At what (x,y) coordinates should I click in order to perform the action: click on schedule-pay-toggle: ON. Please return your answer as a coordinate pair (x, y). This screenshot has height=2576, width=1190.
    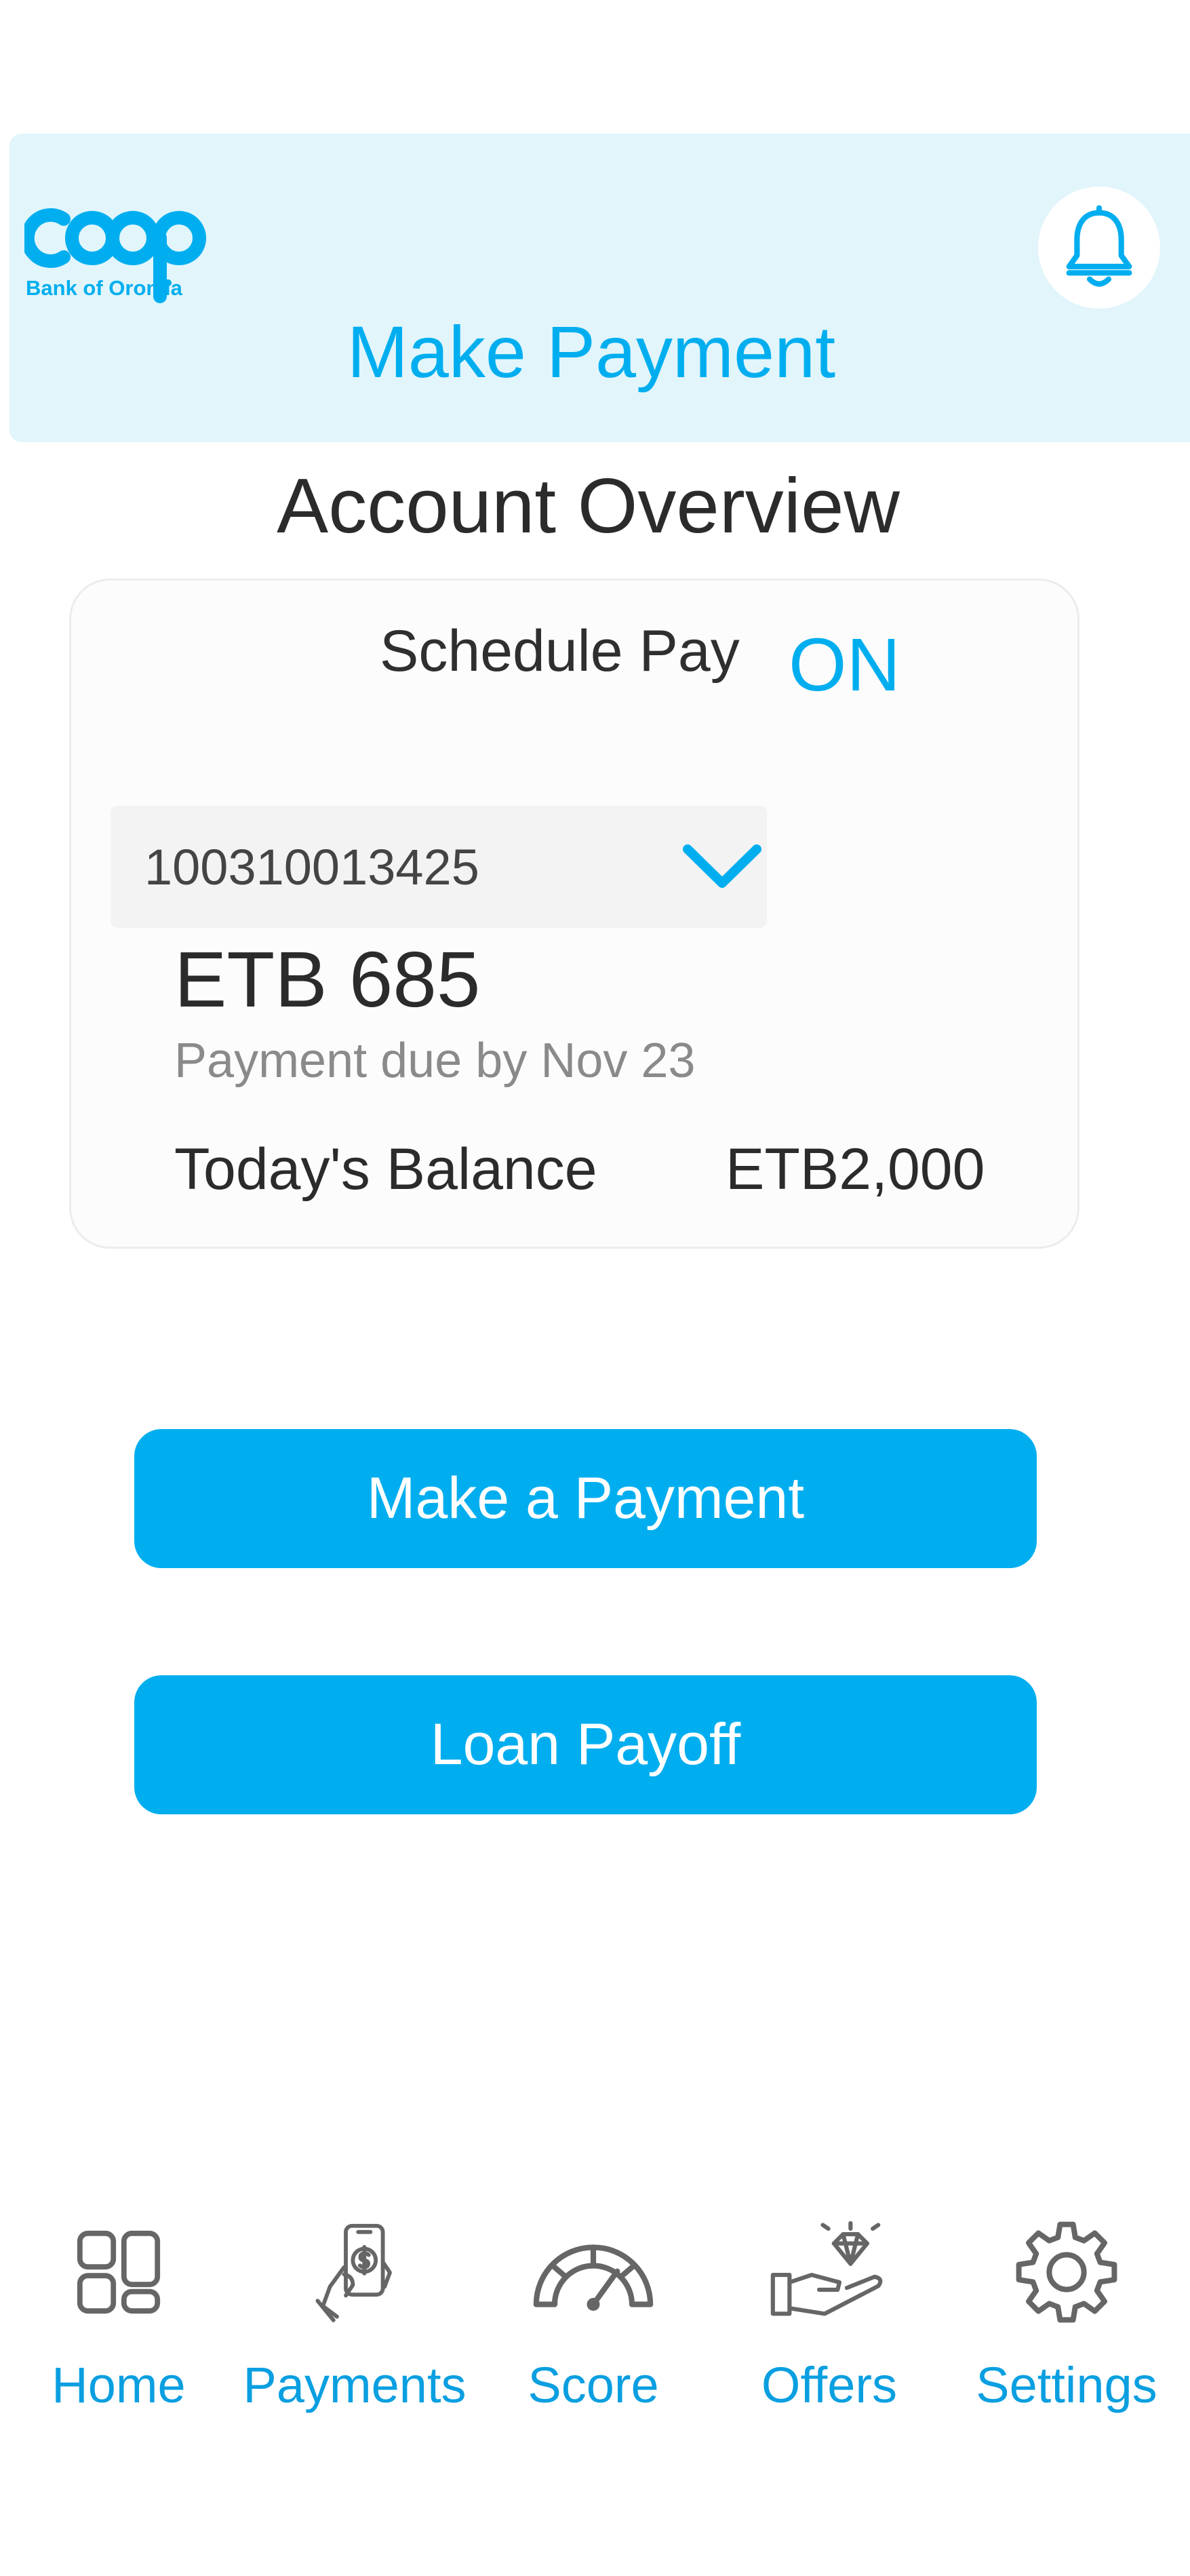
    Looking at the image, I should click on (845, 665).